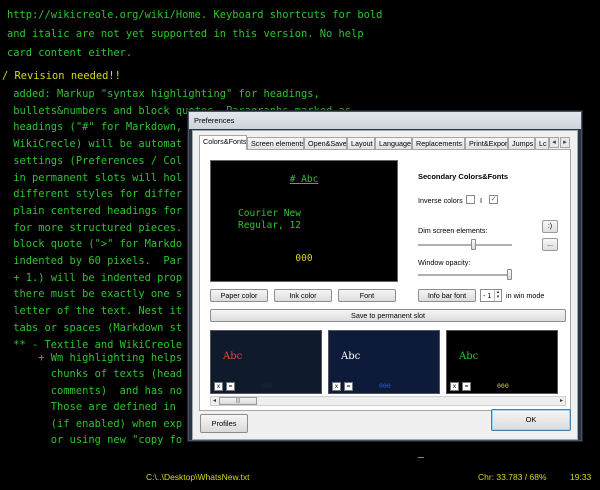 This screenshot has height=490, width=600. I want to click on scroll-left-icon: ◂, so click(214, 401).